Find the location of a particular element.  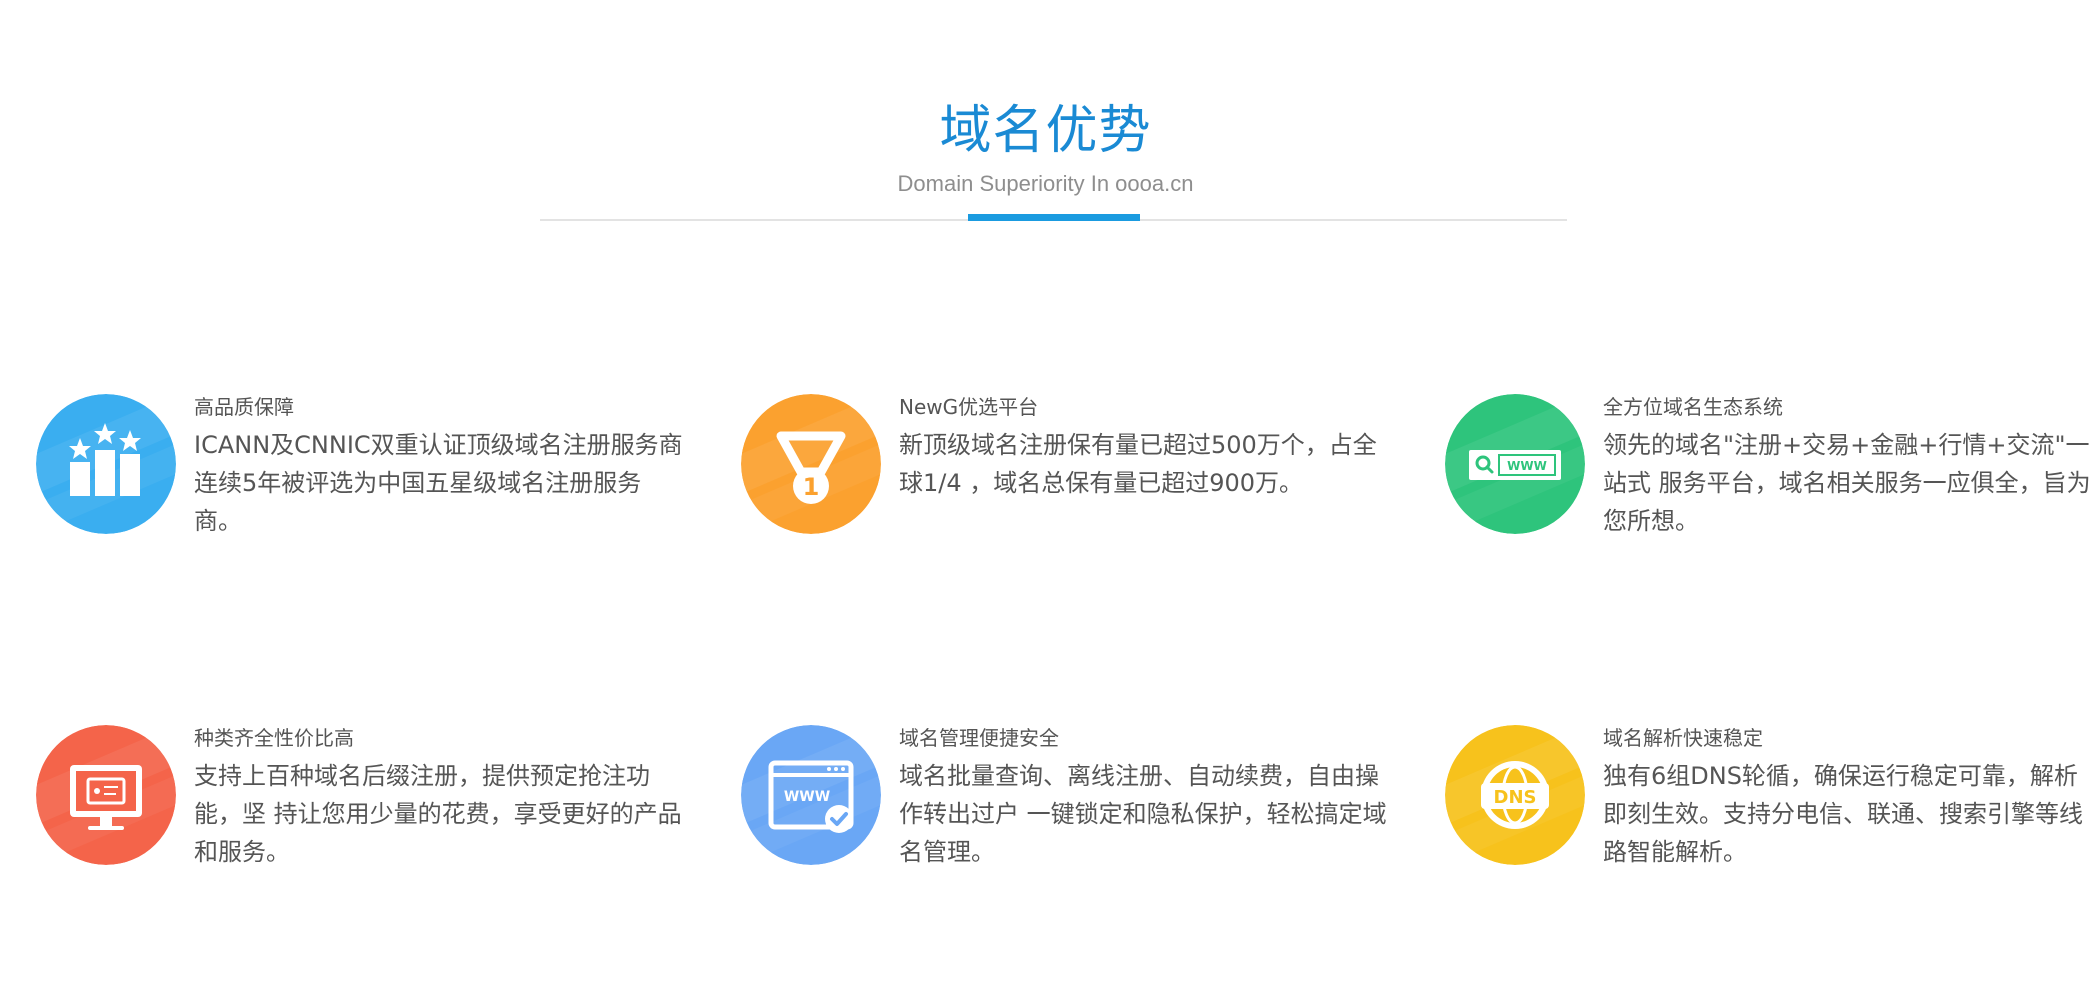

section-header: 域名优势 Domain Superiority In oooa.cn is located at coordinates (1045, 147).